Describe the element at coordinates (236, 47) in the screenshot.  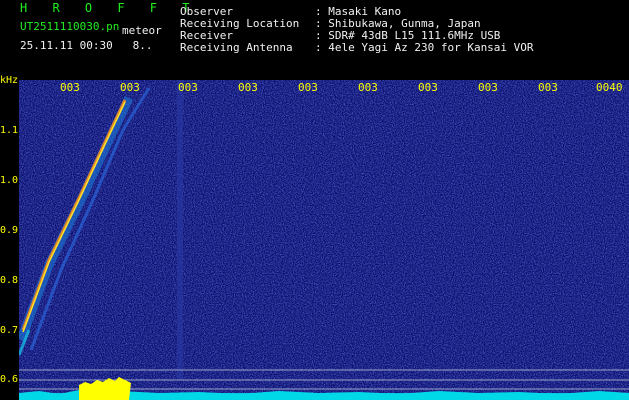
I see `label-antenna: Receiving Antenna` at that location.